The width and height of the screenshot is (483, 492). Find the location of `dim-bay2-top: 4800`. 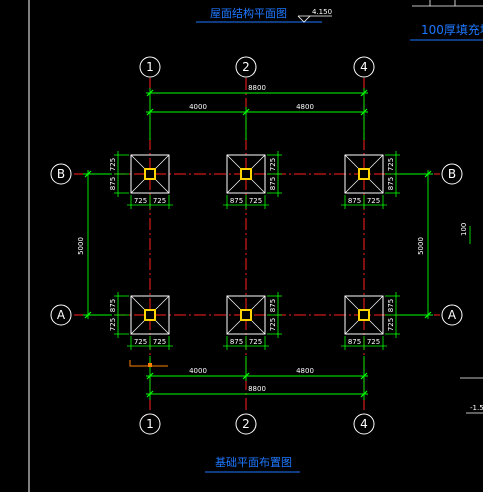

dim-bay2-top: 4800 is located at coordinates (305, 107).